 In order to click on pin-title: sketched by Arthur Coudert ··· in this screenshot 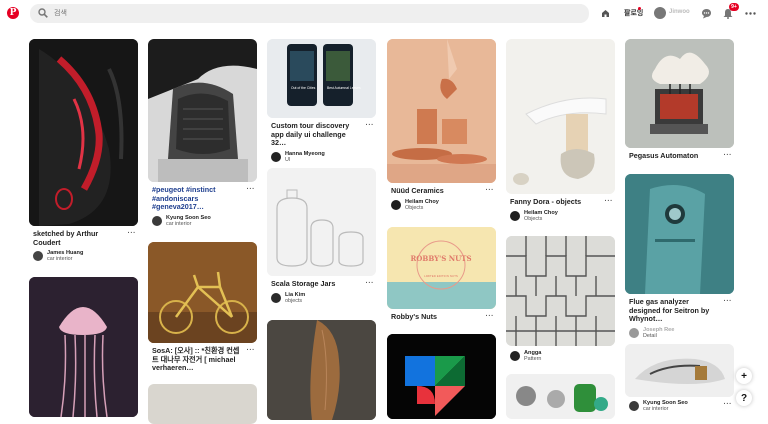, I will do `click(83, 238)`.